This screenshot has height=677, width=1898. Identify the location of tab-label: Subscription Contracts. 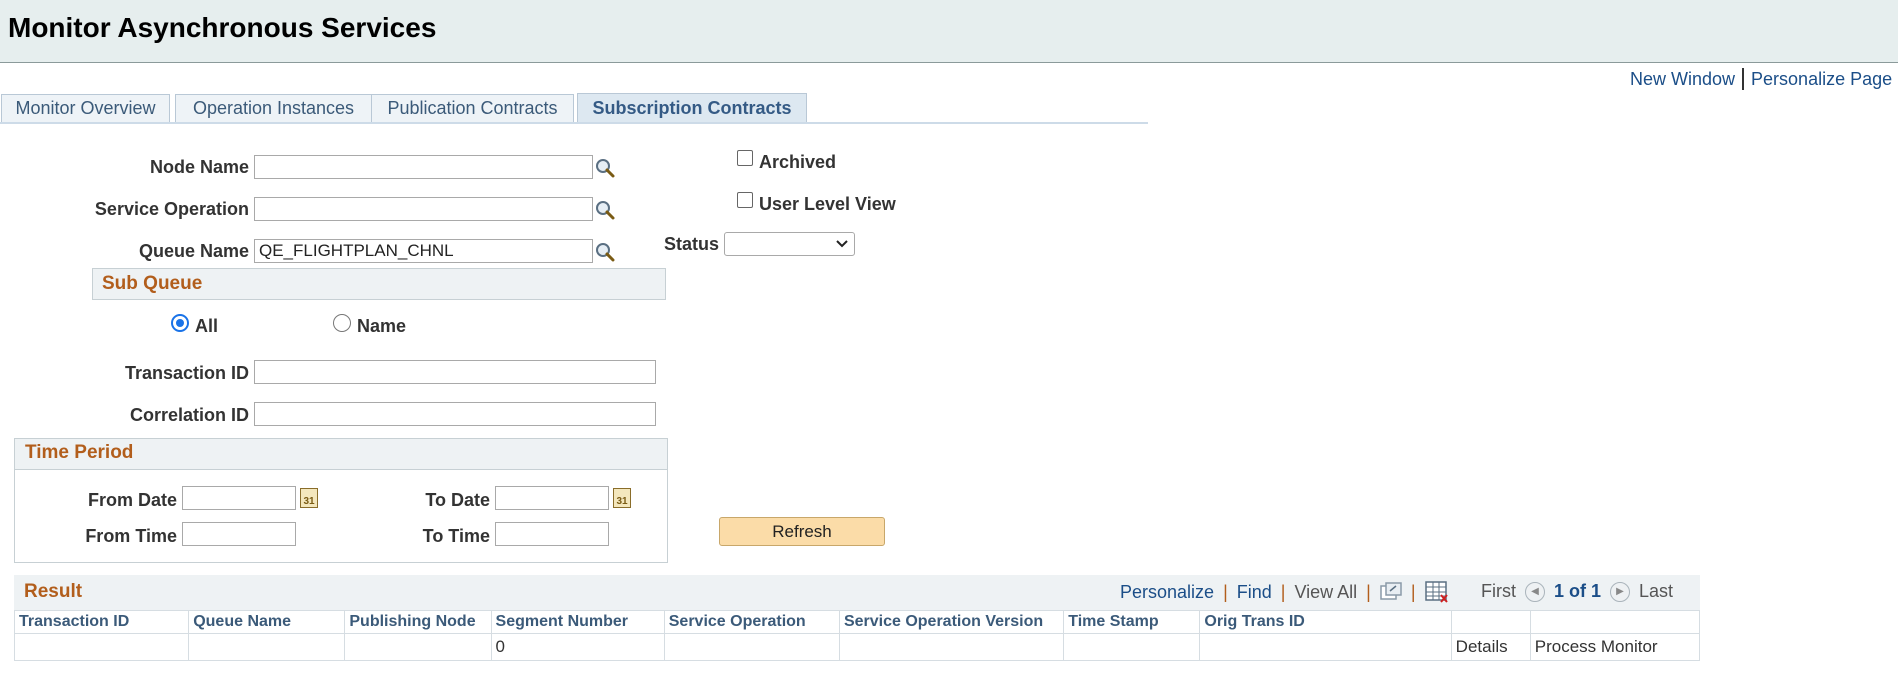
(692, 108).